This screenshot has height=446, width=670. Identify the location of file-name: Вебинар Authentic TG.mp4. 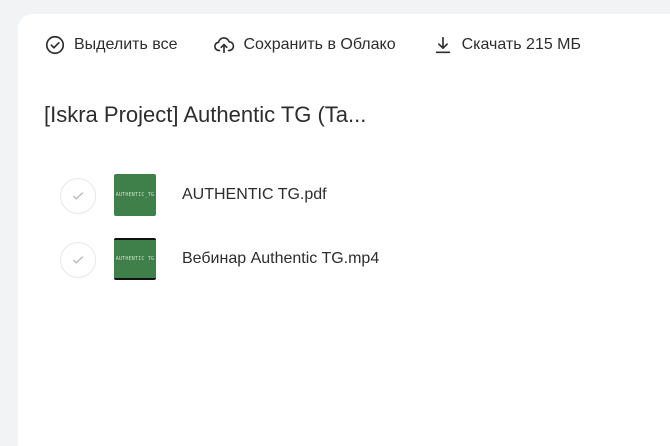
(281, 258).